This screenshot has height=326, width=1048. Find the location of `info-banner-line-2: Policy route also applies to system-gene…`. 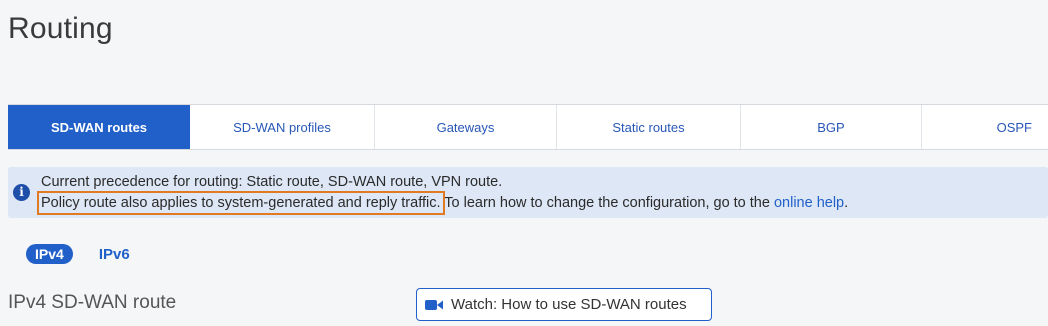

info-banner-line-2: Policy route also applies to system-gene… is located at coordinates (443, 203).